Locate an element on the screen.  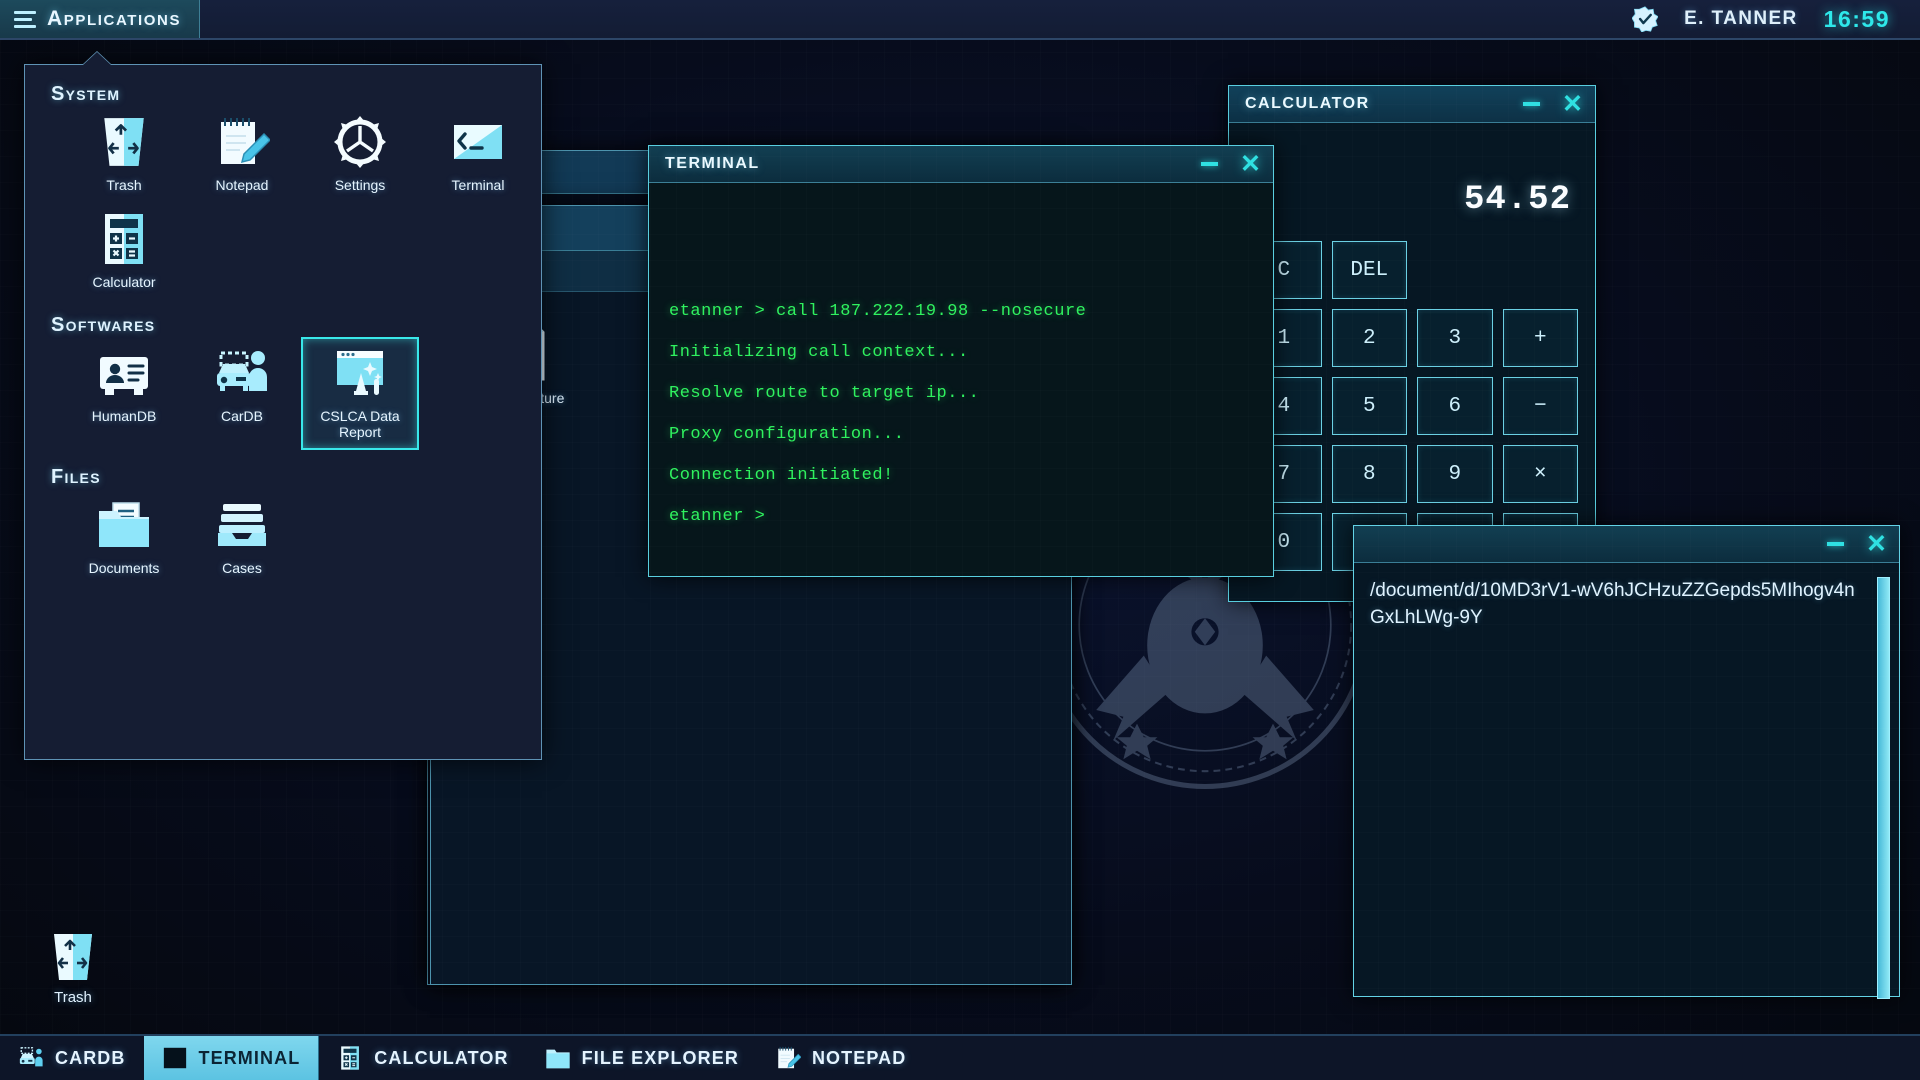
calculator-key-5: 5 is located at coordinates (1369, 406).